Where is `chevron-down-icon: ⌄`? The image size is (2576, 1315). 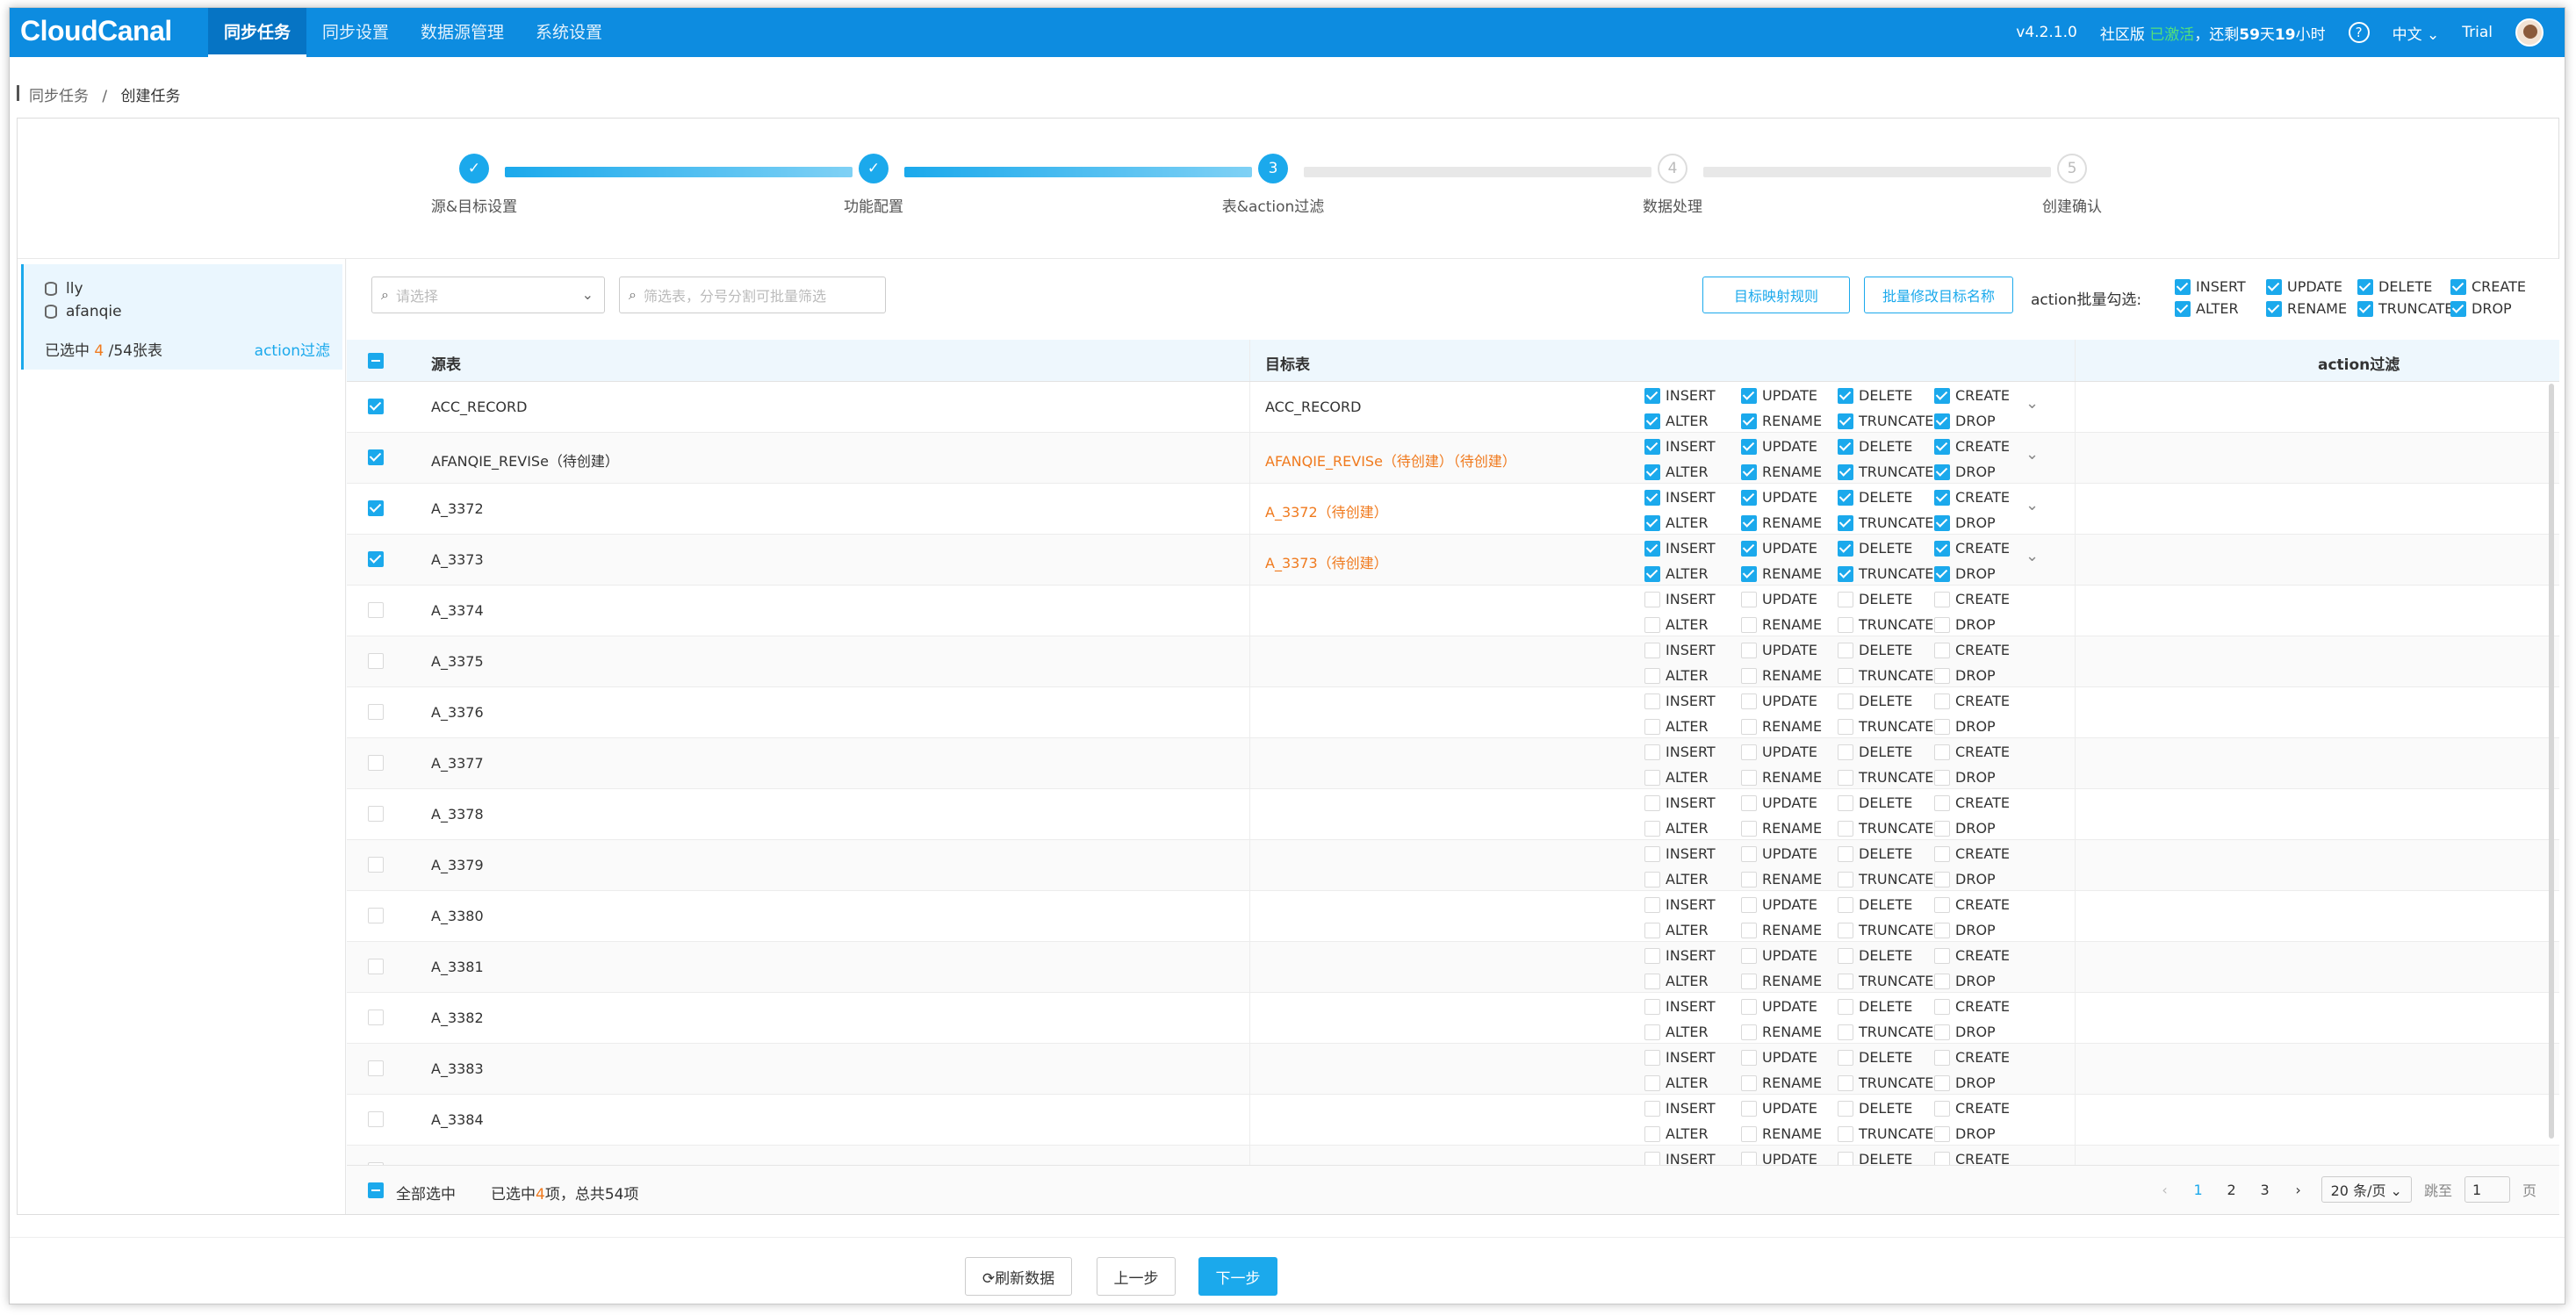
chevron-down-icon: ⌄ is located at coordinates (2032, 454).